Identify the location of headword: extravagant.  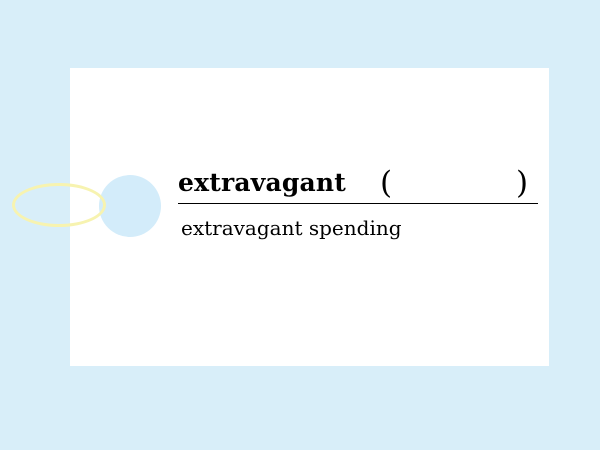
(262, 182).